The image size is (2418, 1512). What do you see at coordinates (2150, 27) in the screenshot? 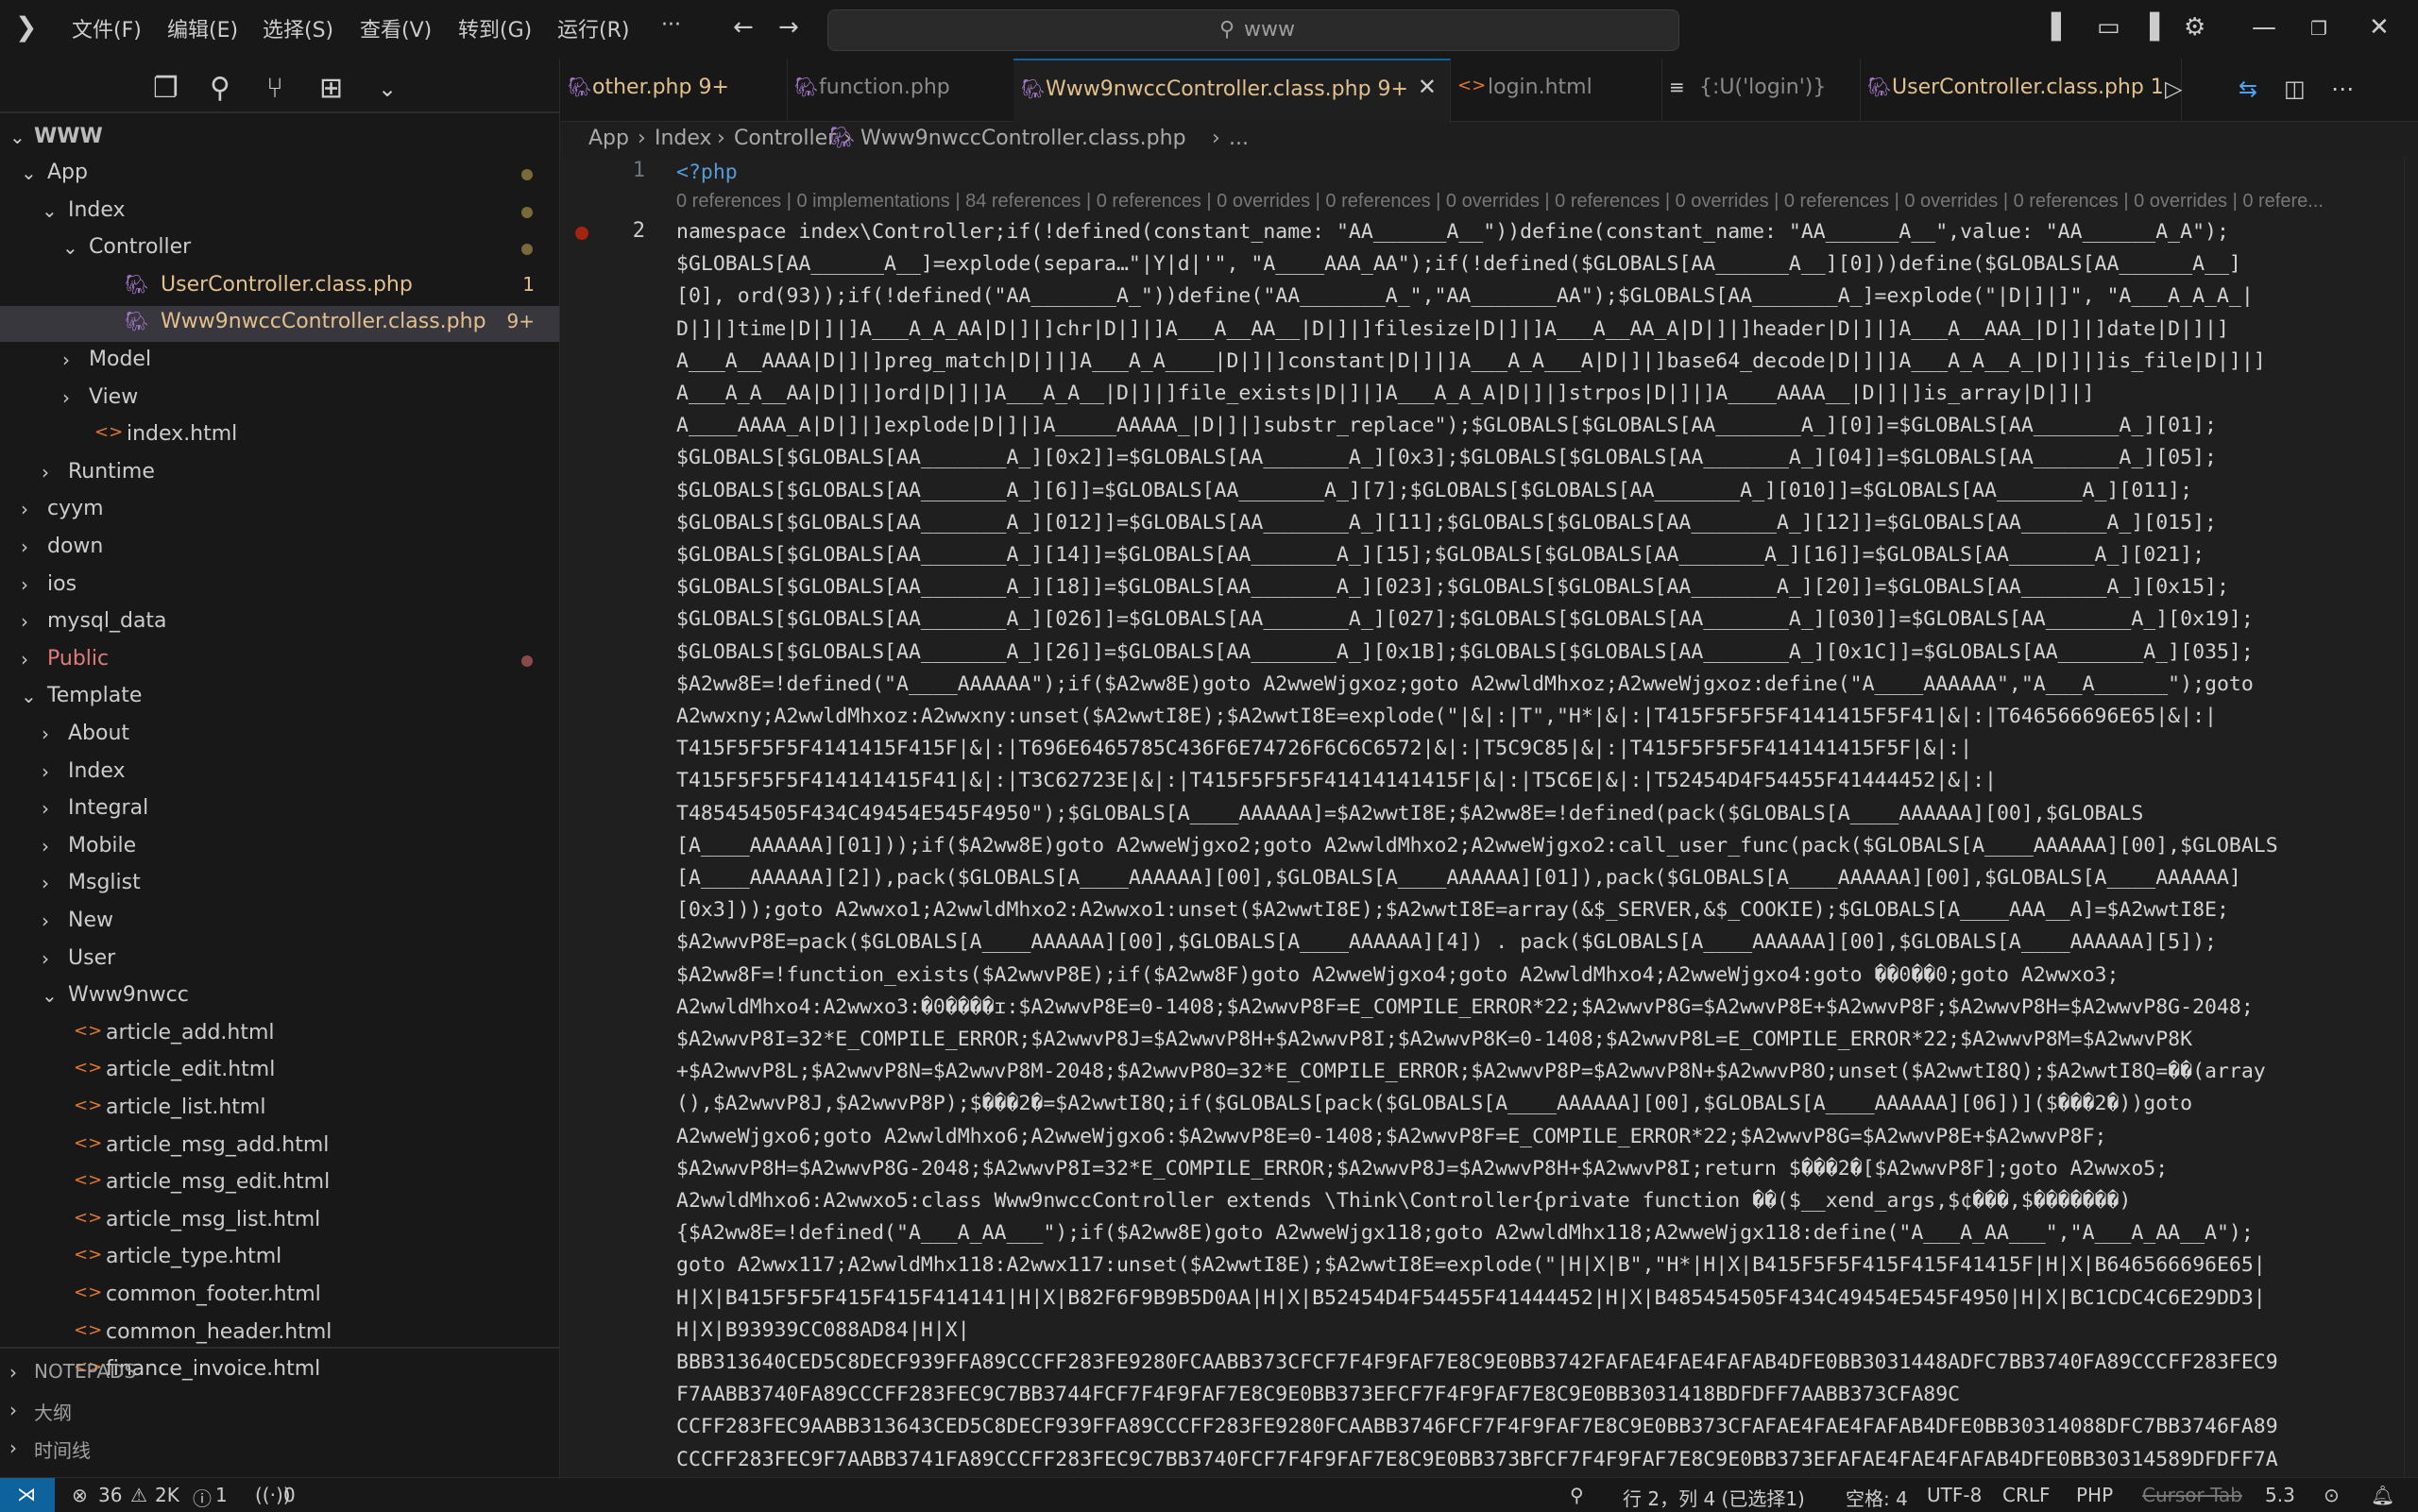
I see `toggle-secondary-sidebar-icon: ▐` at bounding box center [2150, 27].